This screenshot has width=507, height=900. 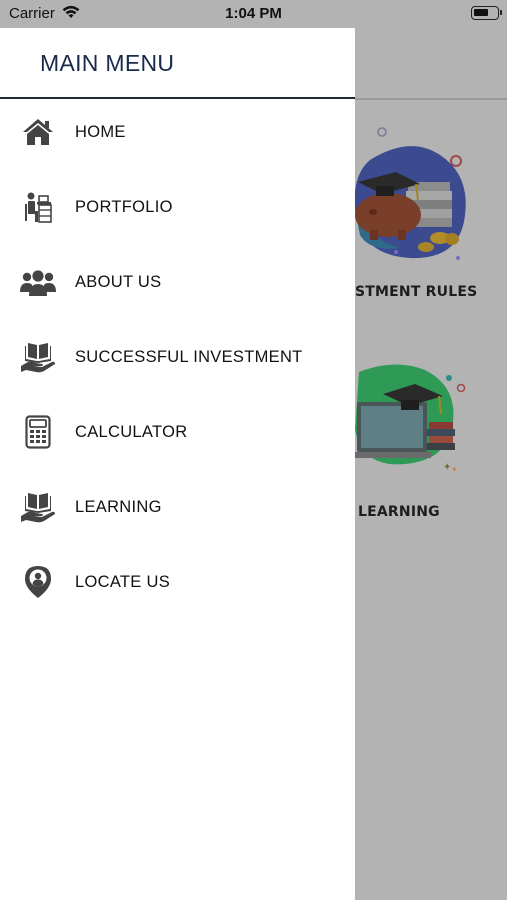 What do you see at coordinates (38, 432) in the screenshot?
I see `calculator-icon` at bounding box center [38, 432].